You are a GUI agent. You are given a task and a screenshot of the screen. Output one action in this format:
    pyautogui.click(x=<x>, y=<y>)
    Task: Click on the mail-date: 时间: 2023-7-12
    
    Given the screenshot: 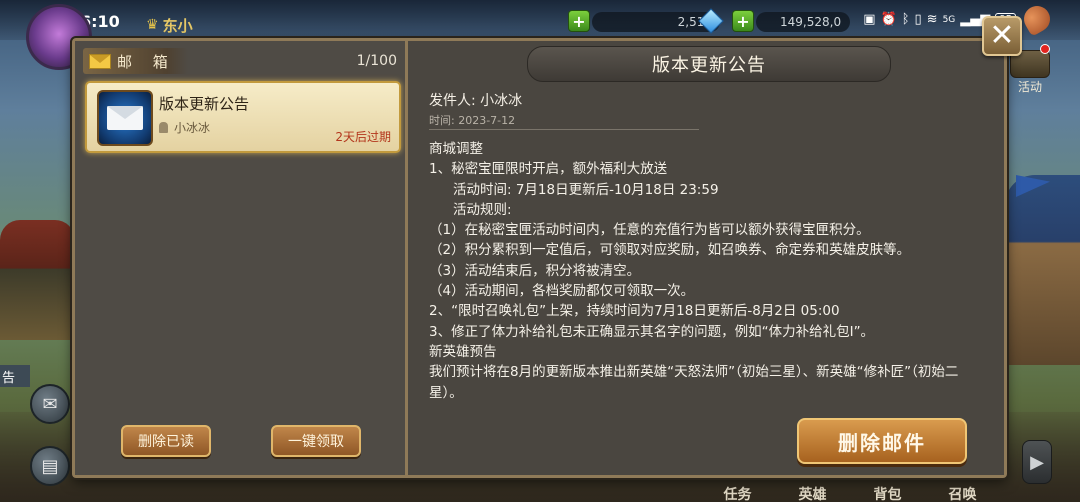 What is the action you would take?
    pyautogui.click(x=472, y=120)
    